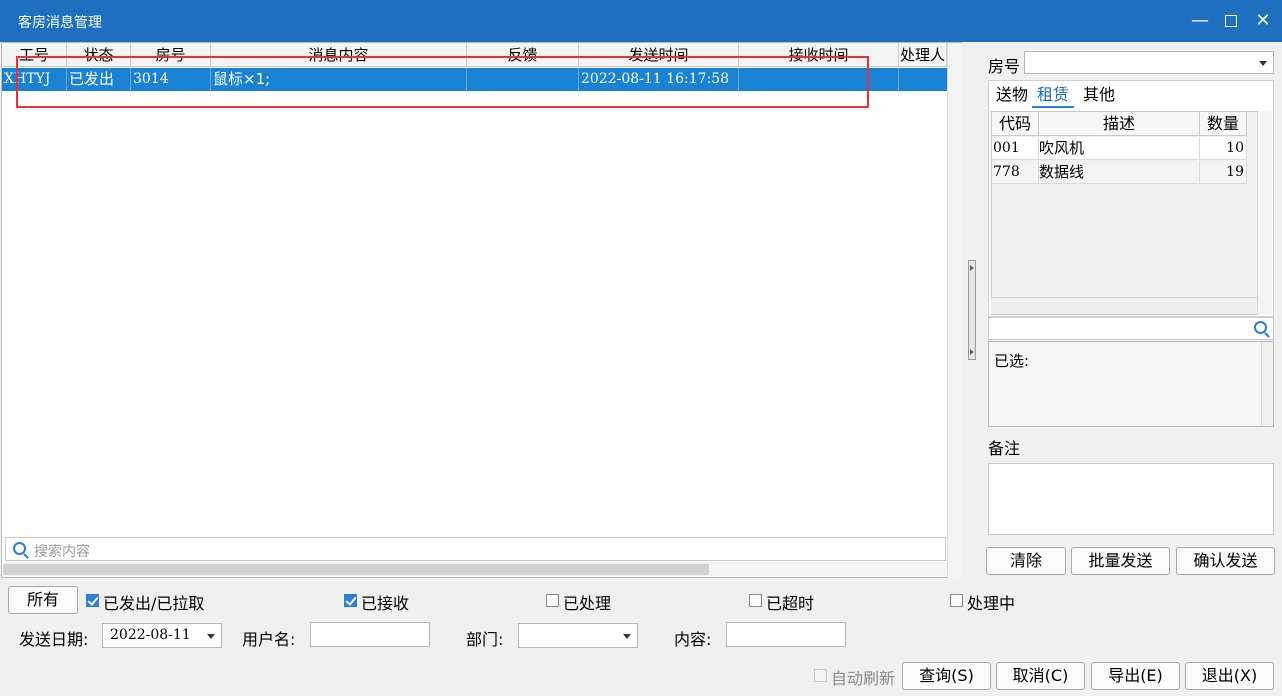 Image resolution: width=1282 pixels, height=696 pixels. What do you see at coordinates (339, 55) in the screenshot?
I see `column-header-content: 消息内容` at bounding box center [339, 55].